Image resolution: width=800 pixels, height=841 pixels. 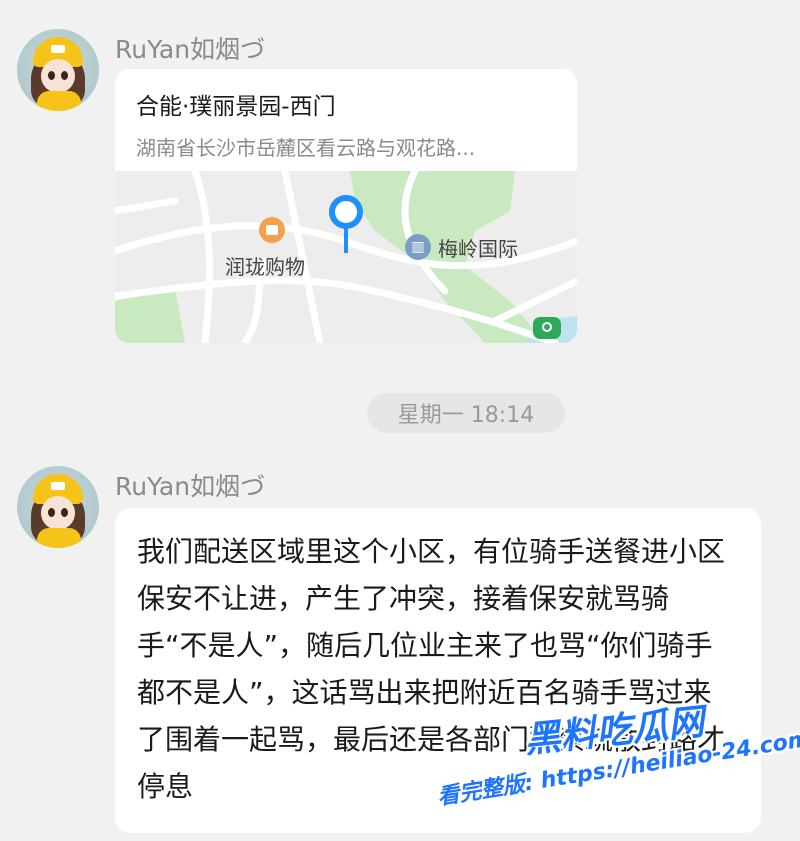 I want to click on timestamp: 星期一 18:14, so click(x=466, y=413).